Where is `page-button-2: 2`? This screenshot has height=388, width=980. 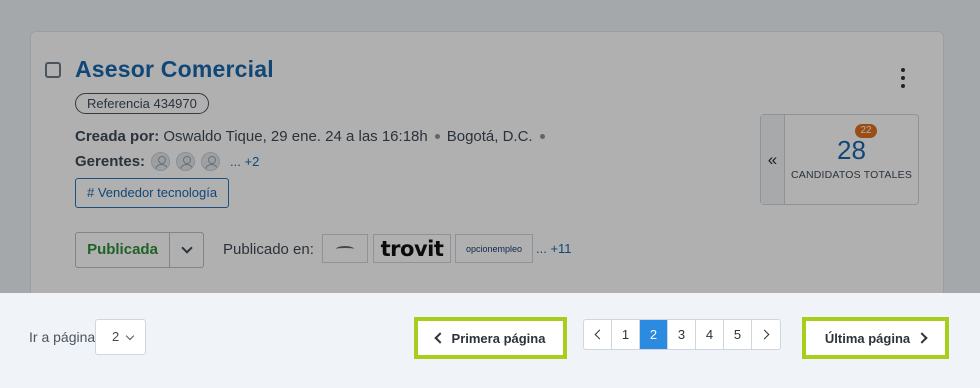 page-button-2: 2 is located at coordinates (654, 334).